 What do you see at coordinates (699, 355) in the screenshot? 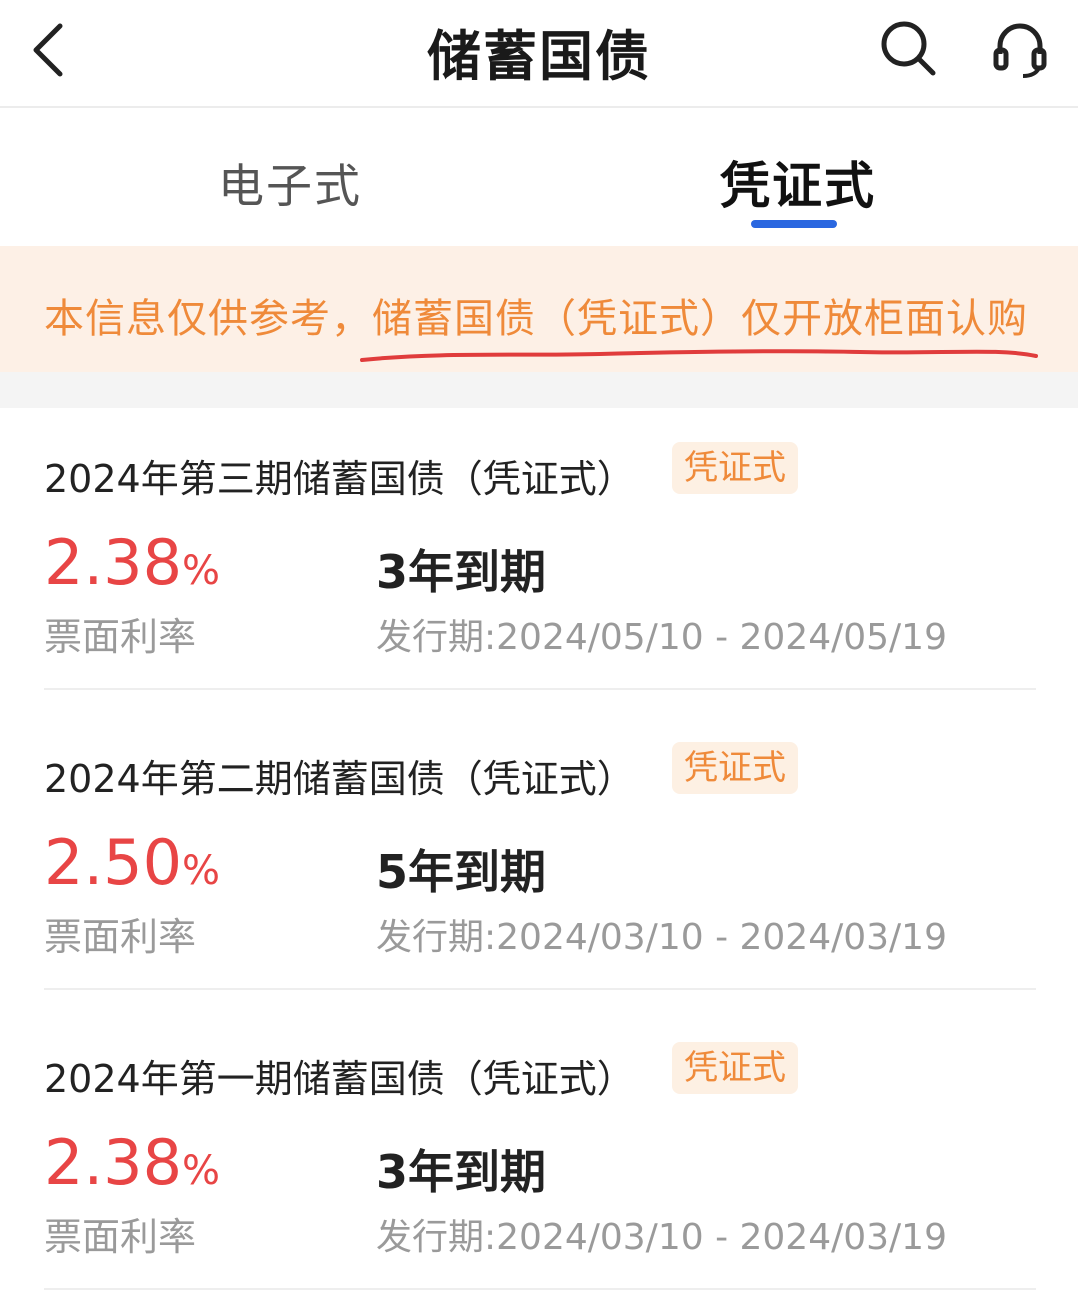
I see `hand-drawn-underline` at bounding box center [699, 355].